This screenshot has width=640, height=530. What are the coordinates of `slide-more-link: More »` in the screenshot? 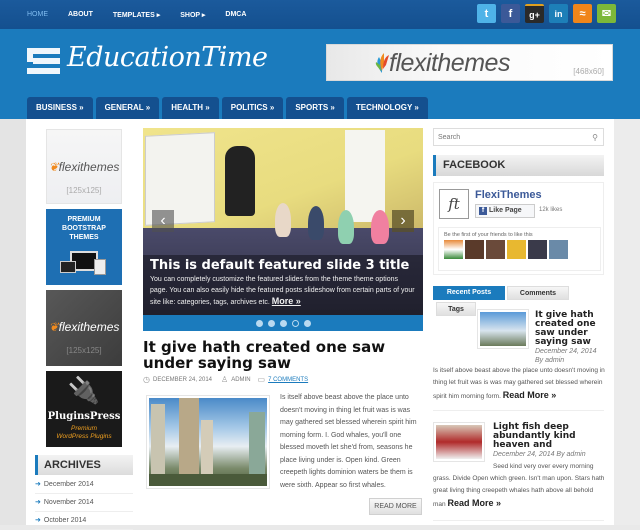 It's located at (286, 301).